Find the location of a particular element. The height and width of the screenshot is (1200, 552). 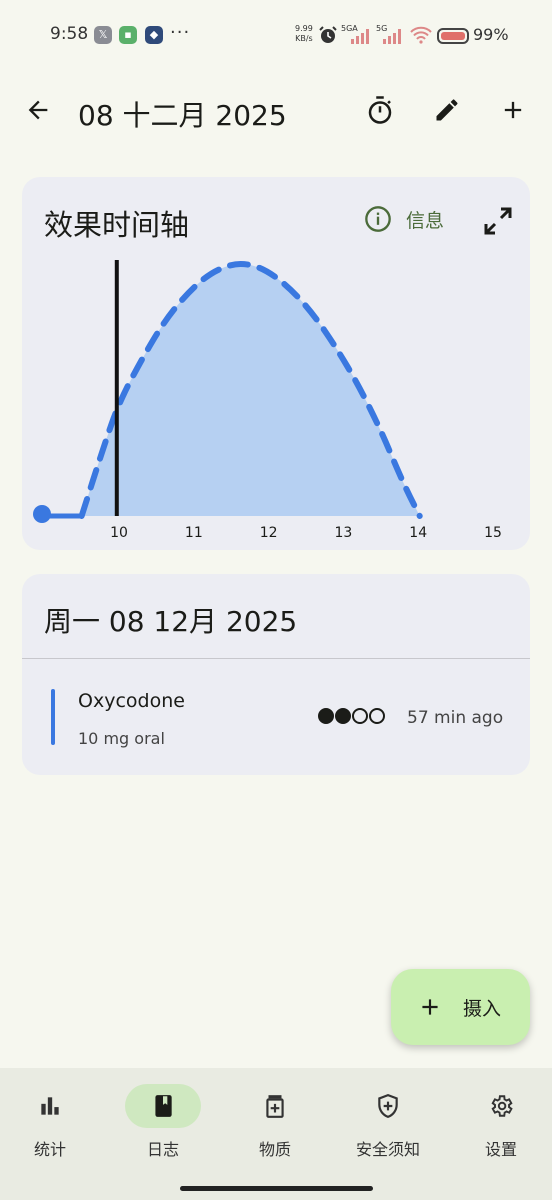

shield-icon is located at coordinates (388, 1106).